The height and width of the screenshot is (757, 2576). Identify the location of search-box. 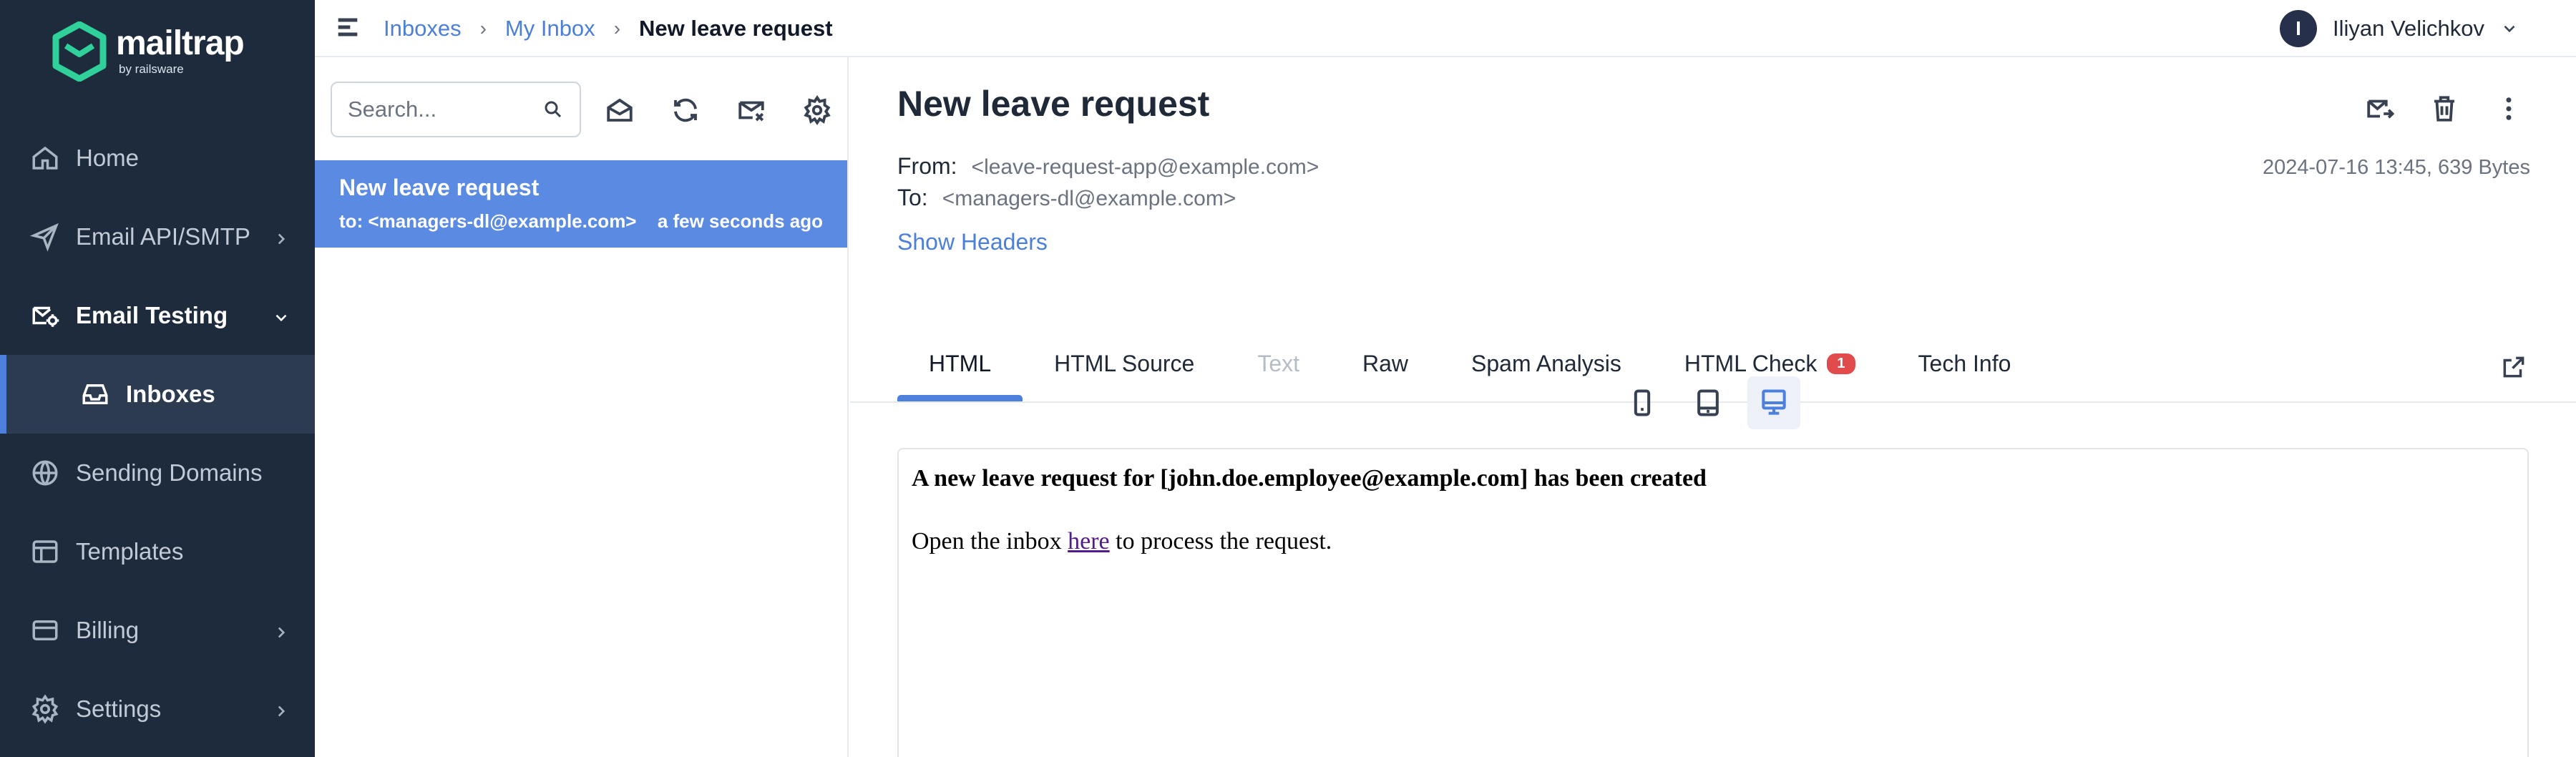
(456, 109).